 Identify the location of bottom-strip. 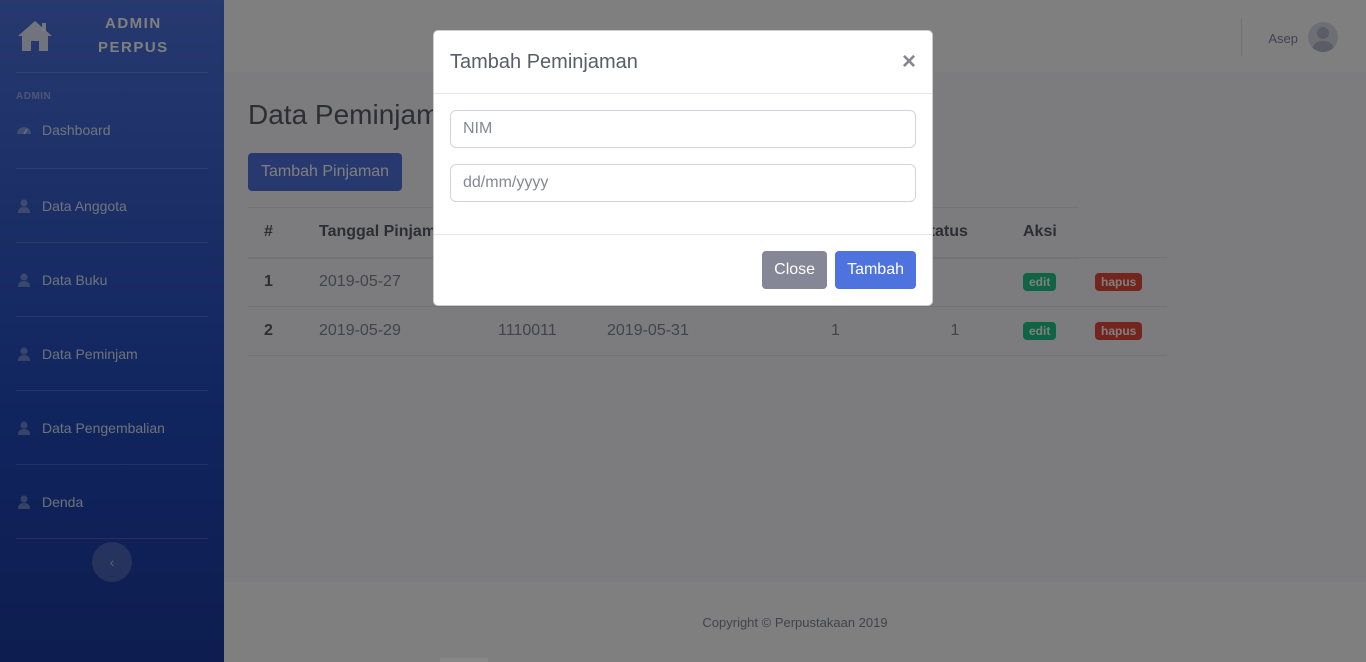
(464, 660).